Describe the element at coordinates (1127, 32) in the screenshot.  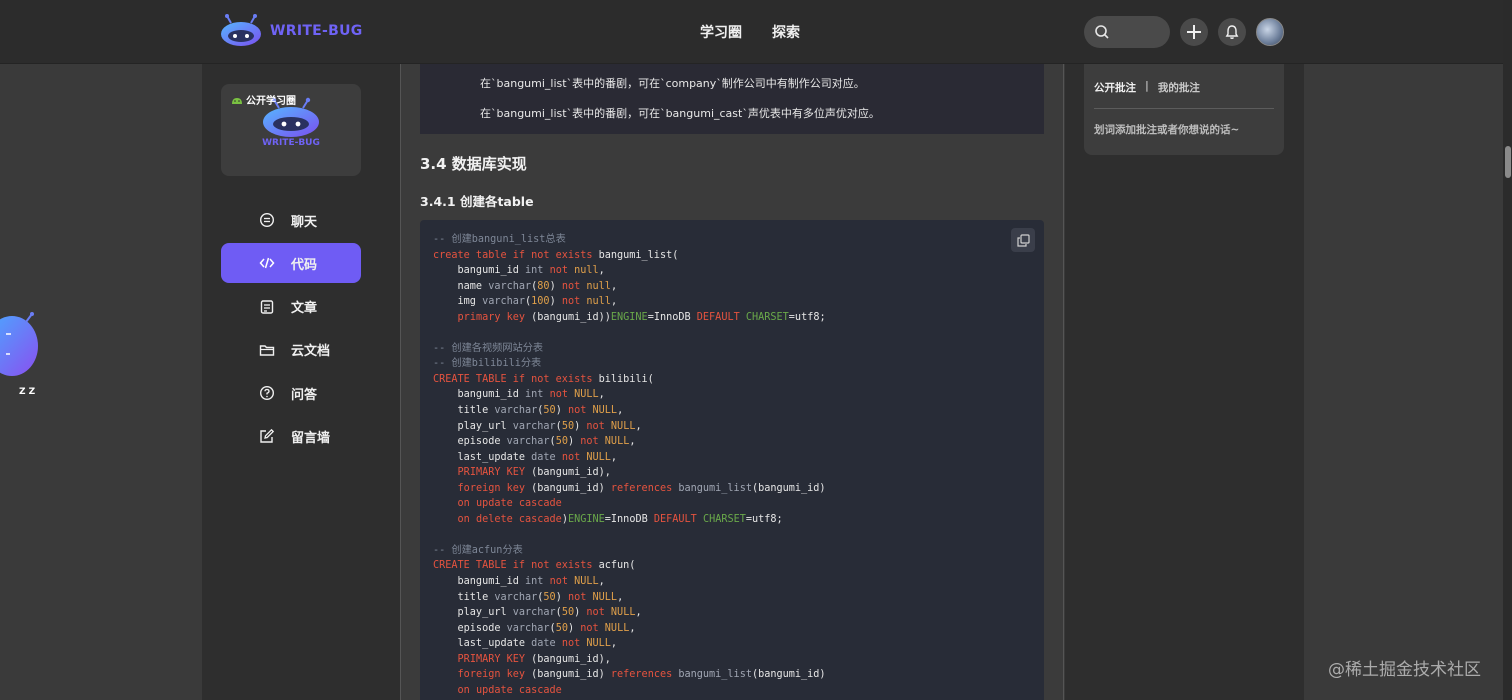
I see `search-box` at that location.